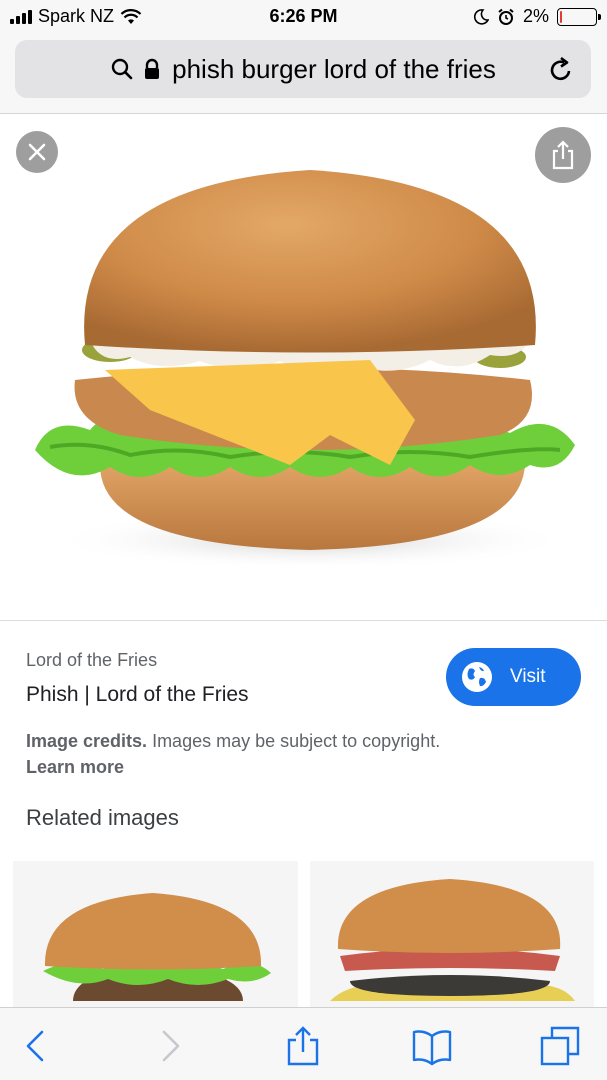  I want to click on lock-icon, so click(152, 68).